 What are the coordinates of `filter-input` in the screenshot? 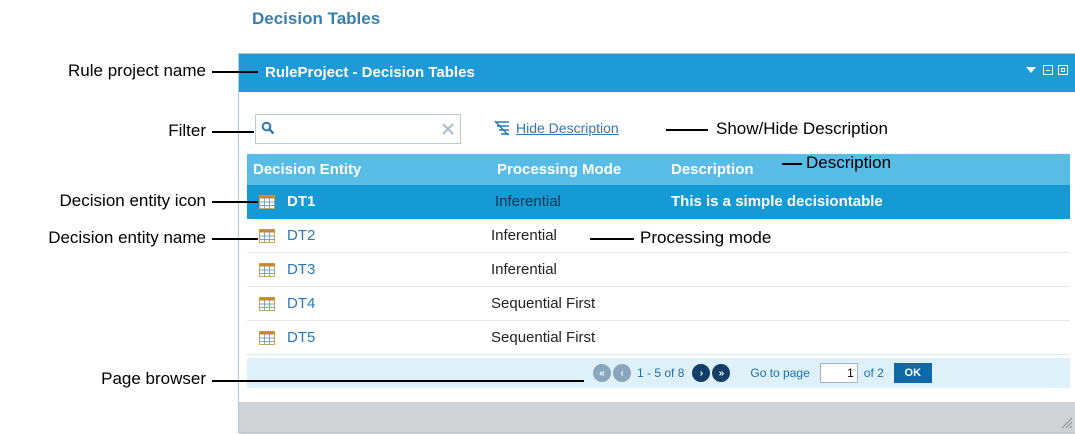 It's located at (357, 130).